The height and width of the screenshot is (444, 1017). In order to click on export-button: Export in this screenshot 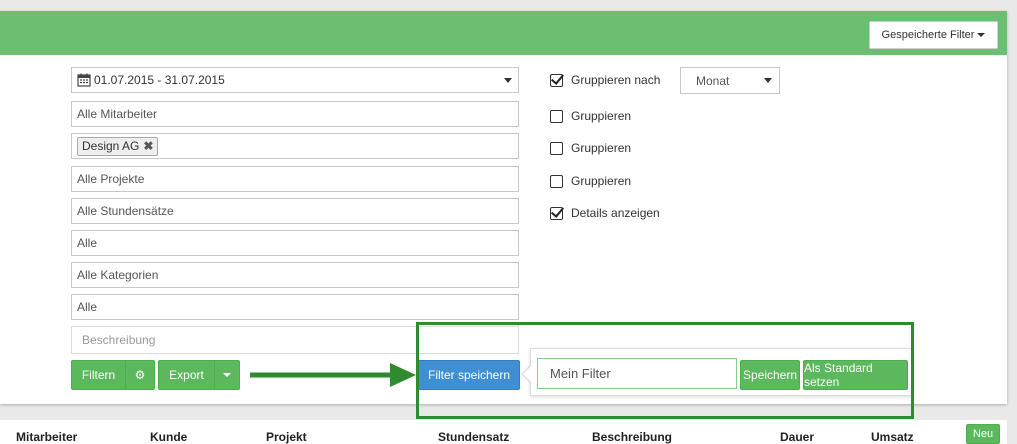, I will do `click(186, 375)`.